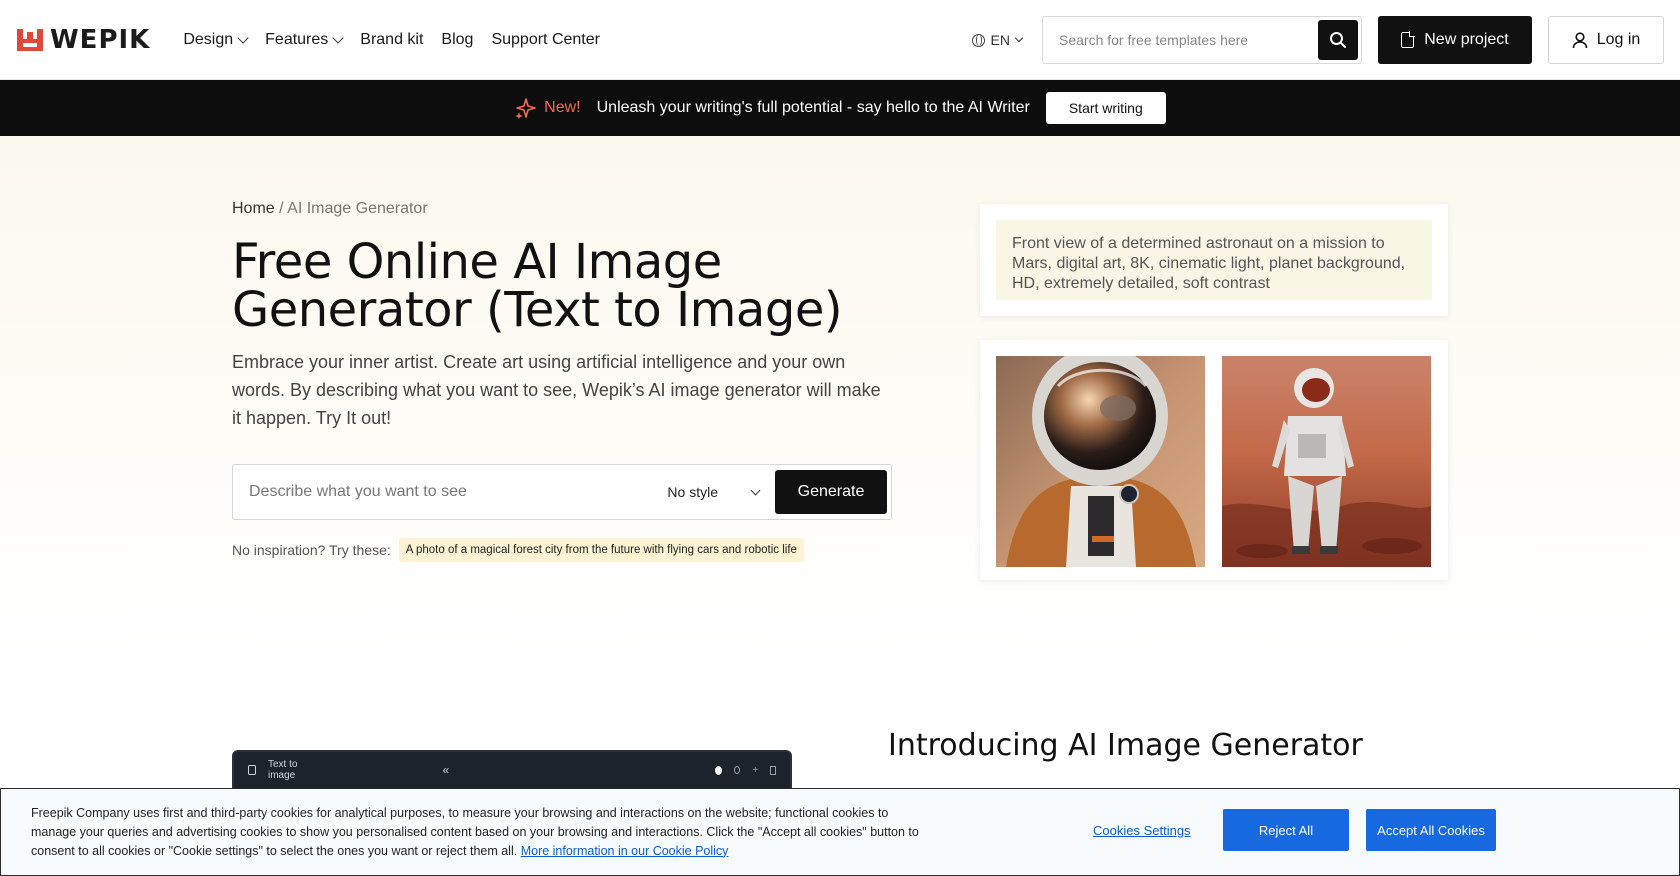  What do you see at coordinates (100, 39) in the screenshot?
I see `logo-text: WEPIK` at bounding box center [100, 39].